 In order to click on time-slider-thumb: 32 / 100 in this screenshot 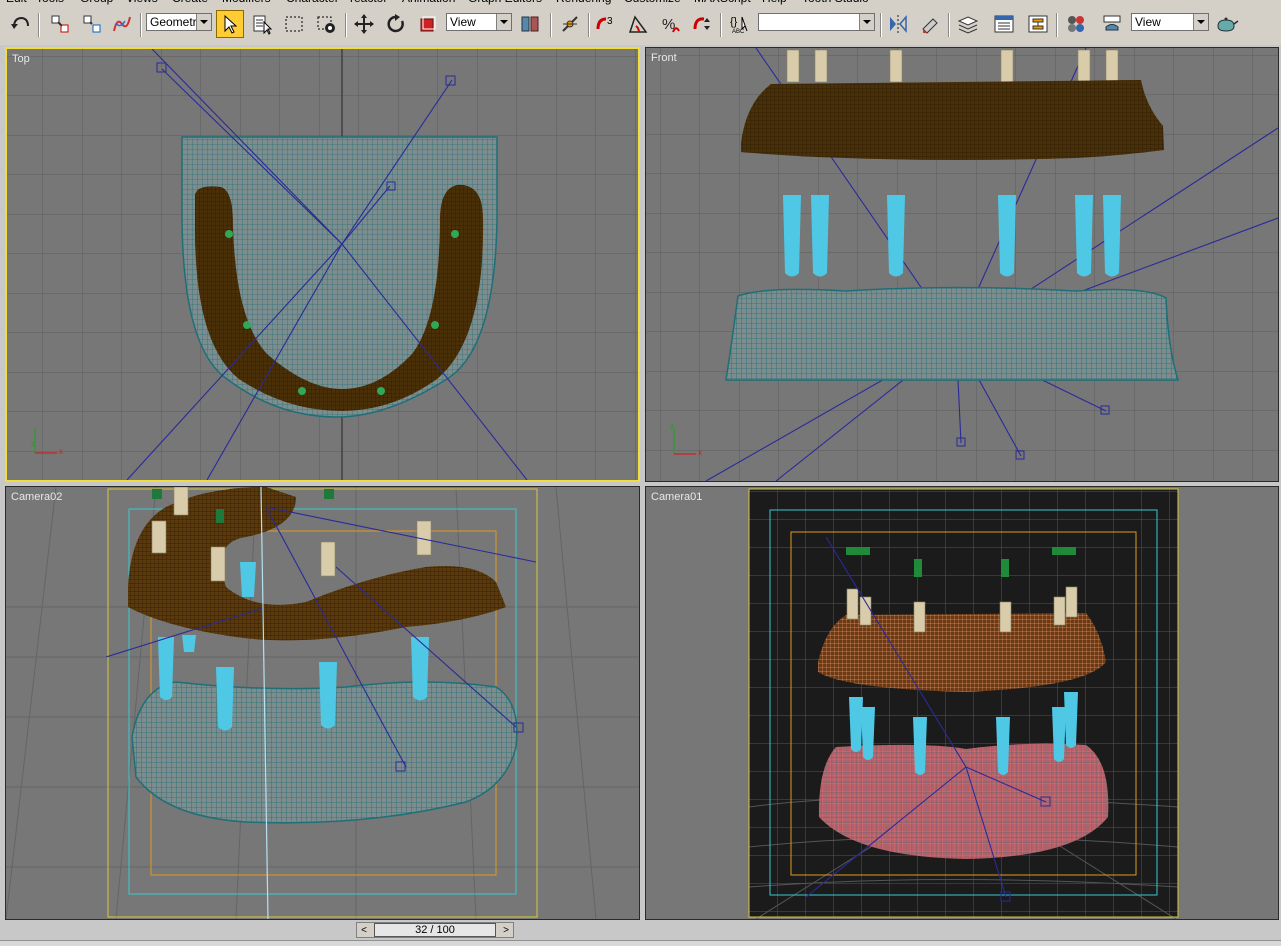, I will do `click(435, 930)`.